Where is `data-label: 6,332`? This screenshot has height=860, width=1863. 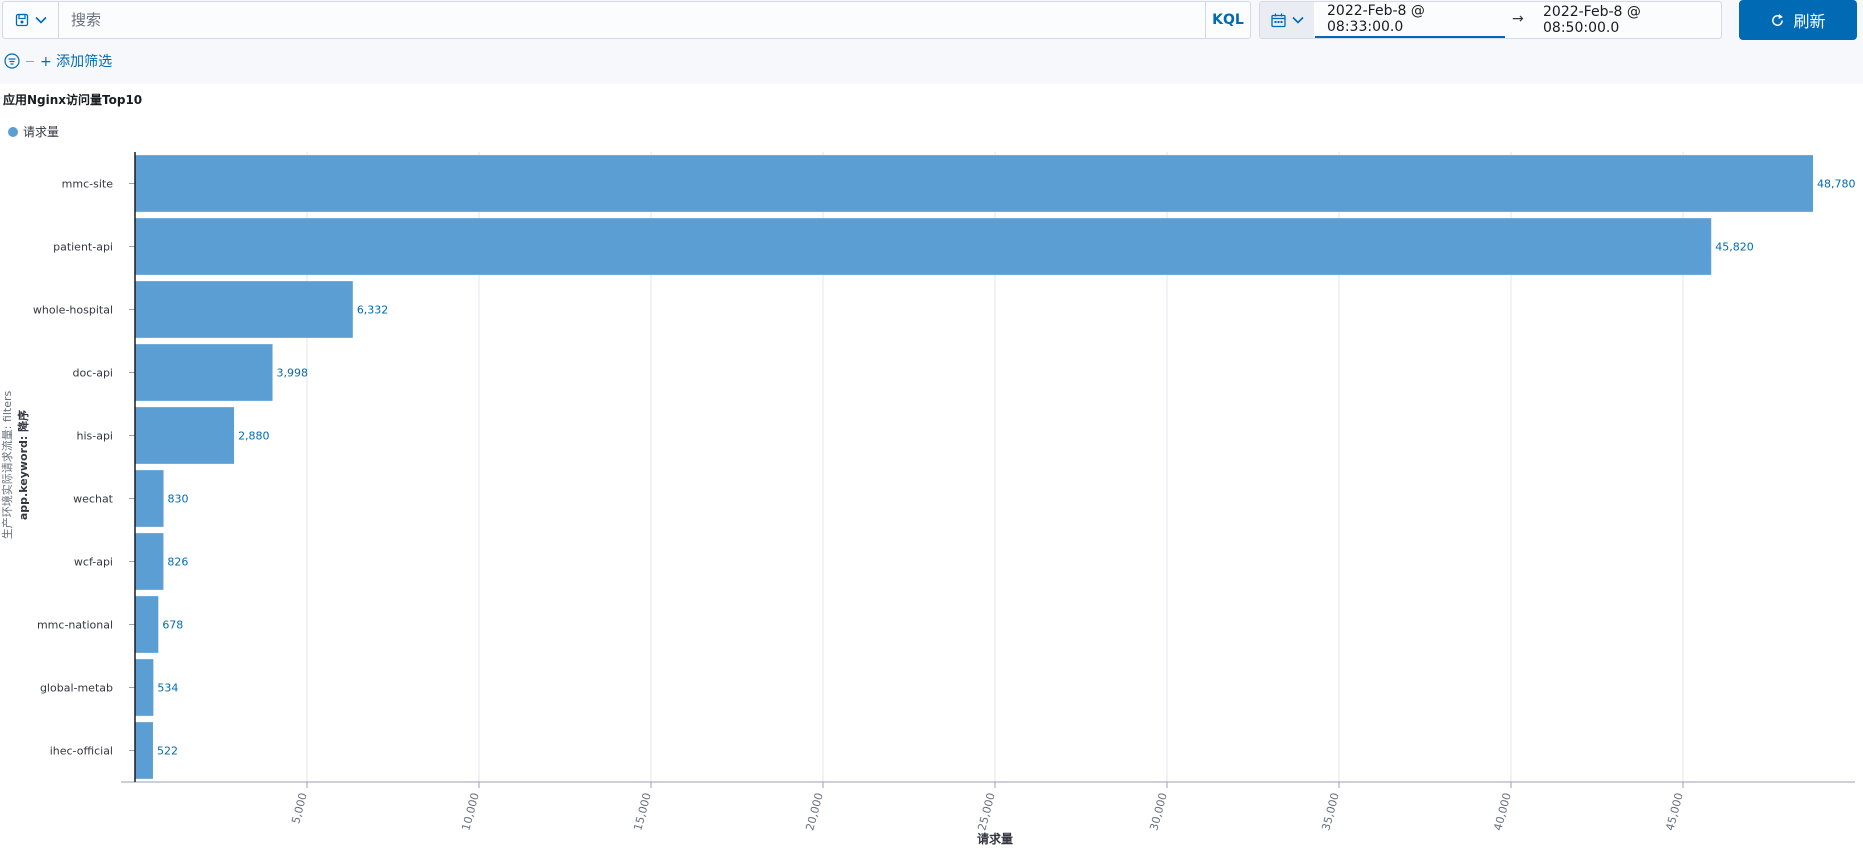 data-label: 6,332 is located at coordinates (373, 310).